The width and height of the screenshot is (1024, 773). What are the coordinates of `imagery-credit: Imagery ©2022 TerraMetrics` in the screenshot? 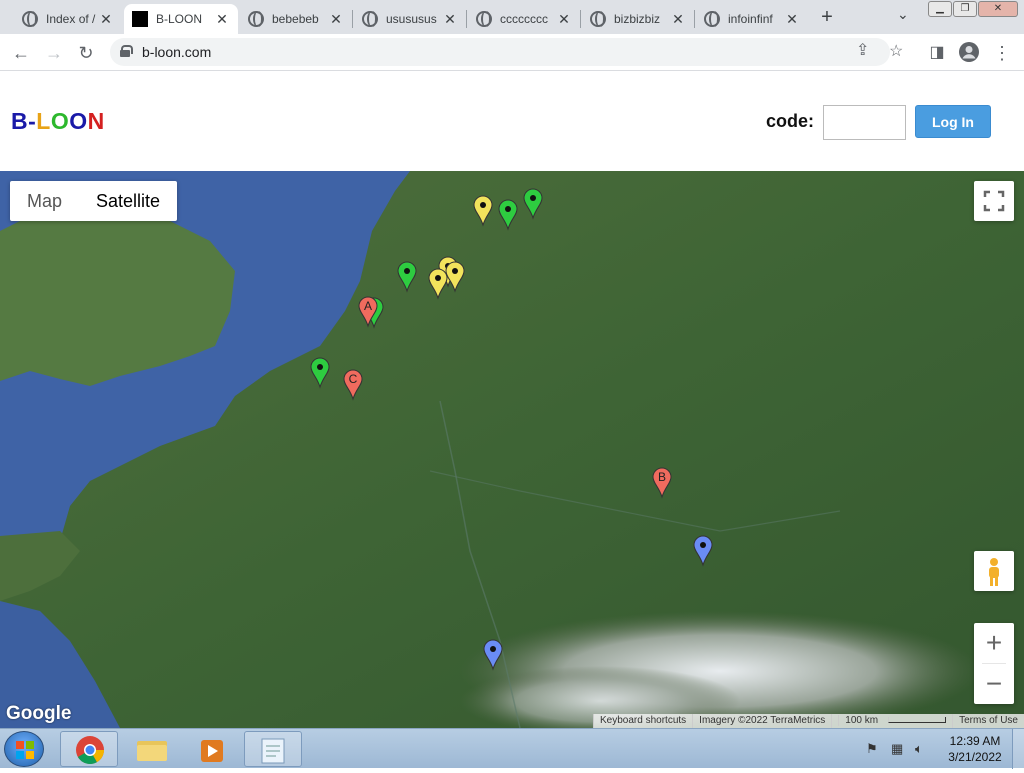 It's located at (761, 721).